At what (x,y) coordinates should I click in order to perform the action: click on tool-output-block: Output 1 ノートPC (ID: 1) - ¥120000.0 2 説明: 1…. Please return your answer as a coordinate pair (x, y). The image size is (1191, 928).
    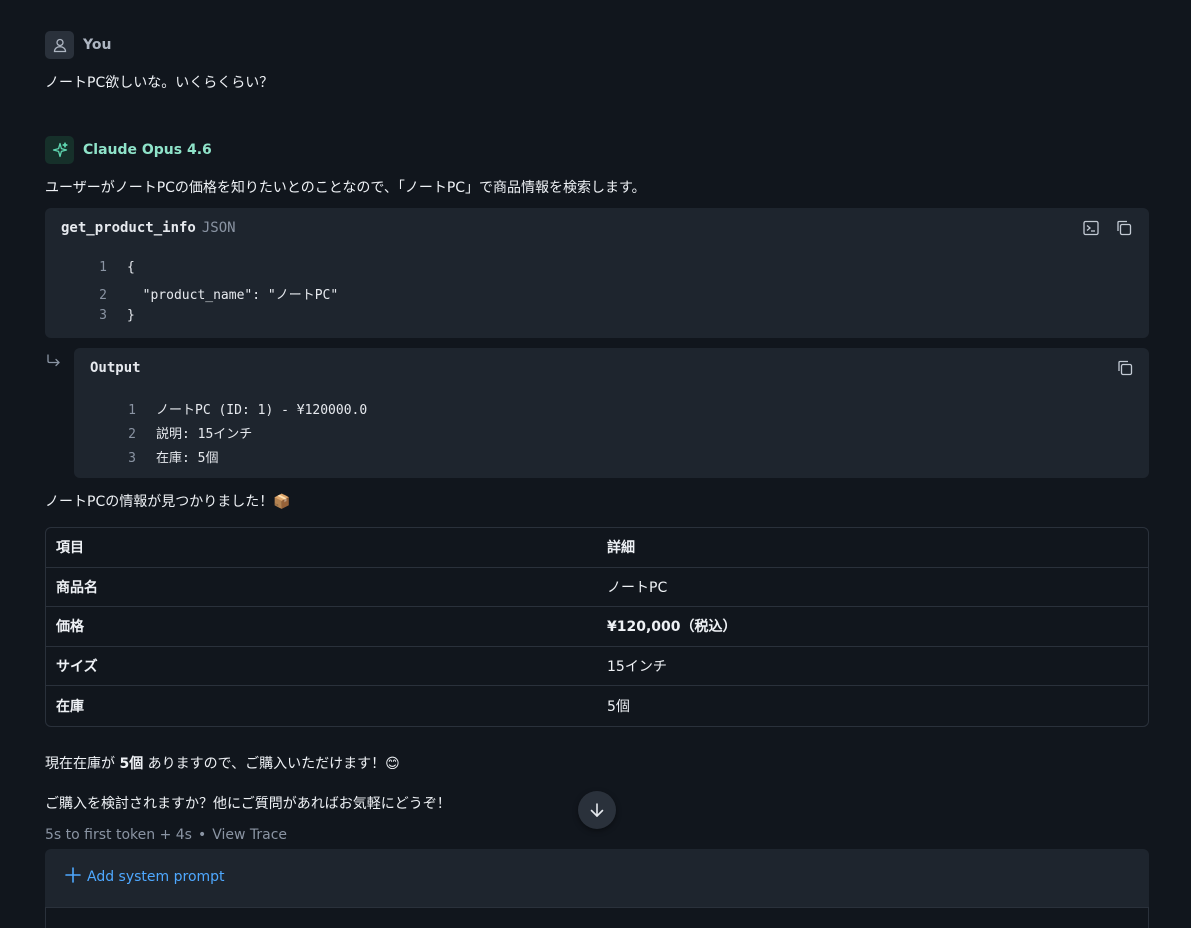
    Looking at the image, I should click on (611, 413).